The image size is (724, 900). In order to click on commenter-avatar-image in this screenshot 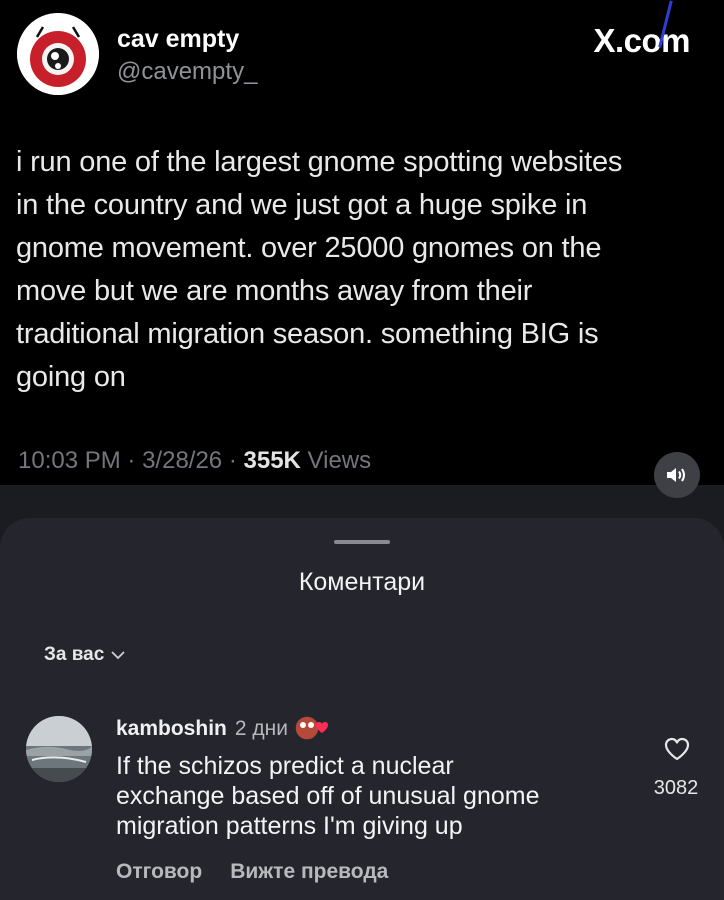, I will do `click(59, 749)`.